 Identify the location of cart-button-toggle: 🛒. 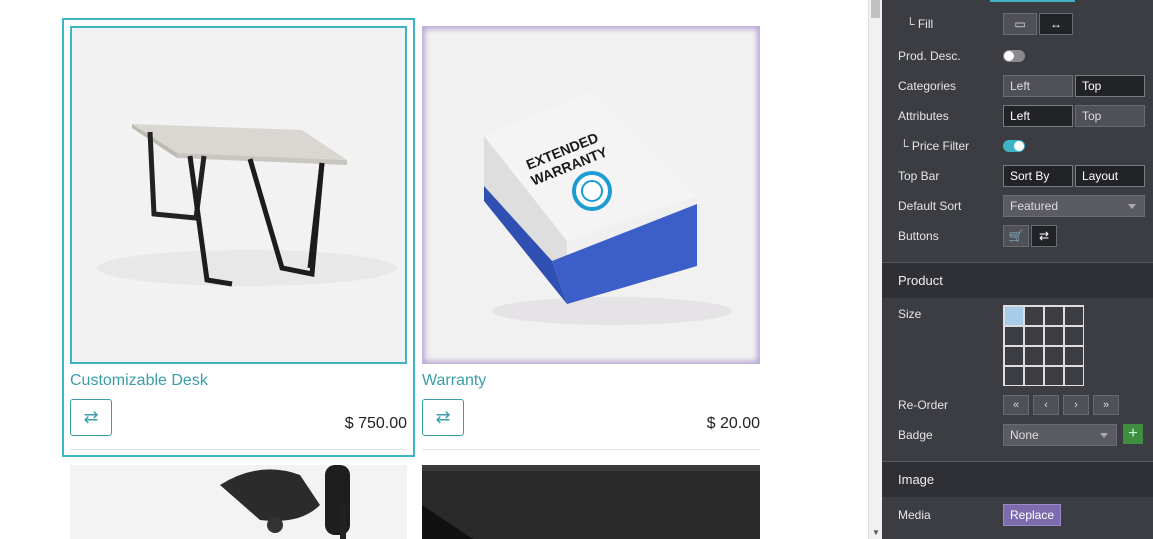
(1016, 236).